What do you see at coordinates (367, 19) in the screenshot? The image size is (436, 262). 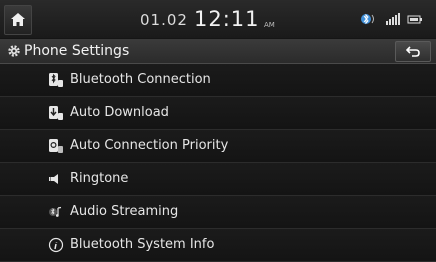 I see `bluetooth-connected-icon` at bounding box center [367, 19].